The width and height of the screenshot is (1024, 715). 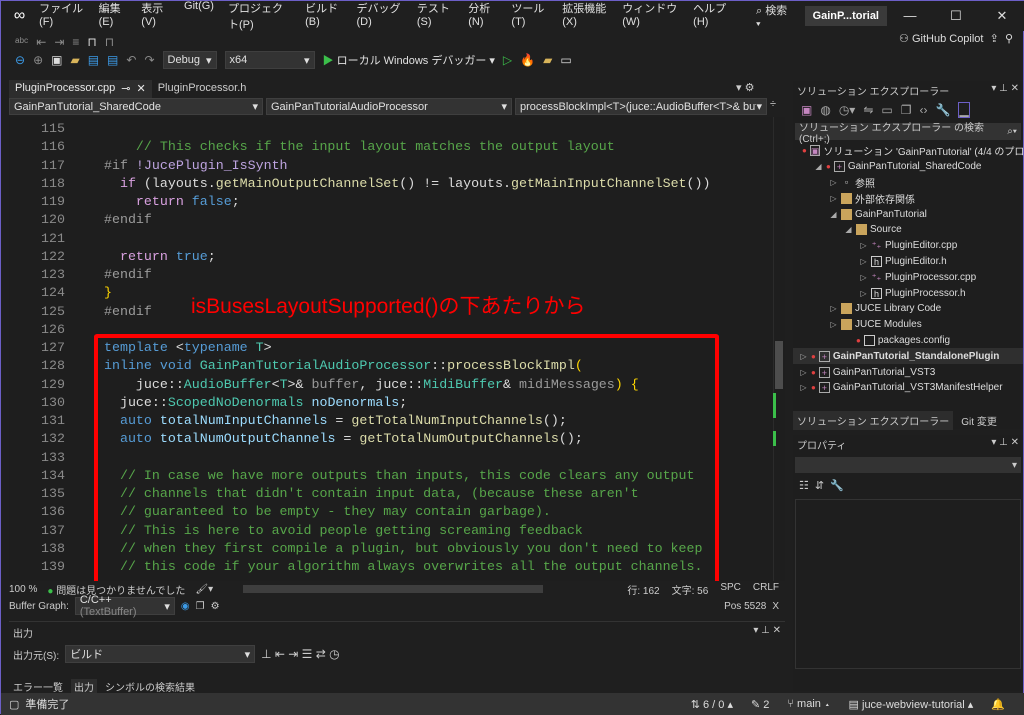 I want to click on menu-item: 編集(E), so click(x=113, y=16).